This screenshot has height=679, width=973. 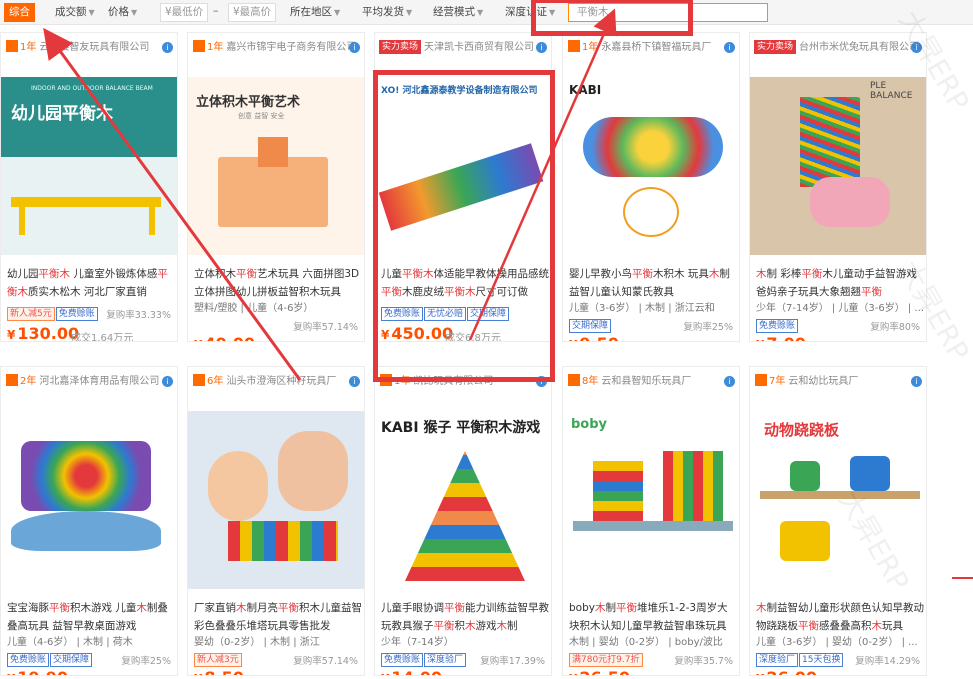 What do you see at coordinates (62, 114) in the screenshot?
I see `image-banner: 幼儿园平衡木` at bounding box center [62, 114].